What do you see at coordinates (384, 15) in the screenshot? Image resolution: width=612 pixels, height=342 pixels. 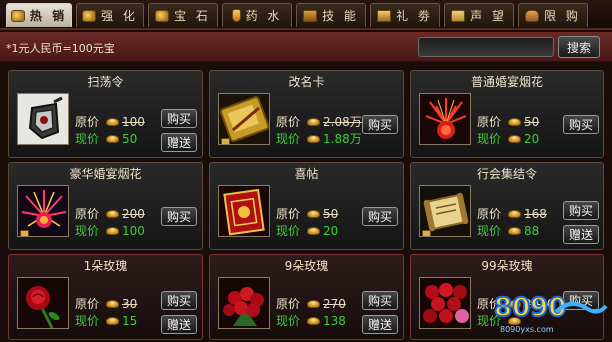 I see `ticket-icon` at bounding box center [384, 15].